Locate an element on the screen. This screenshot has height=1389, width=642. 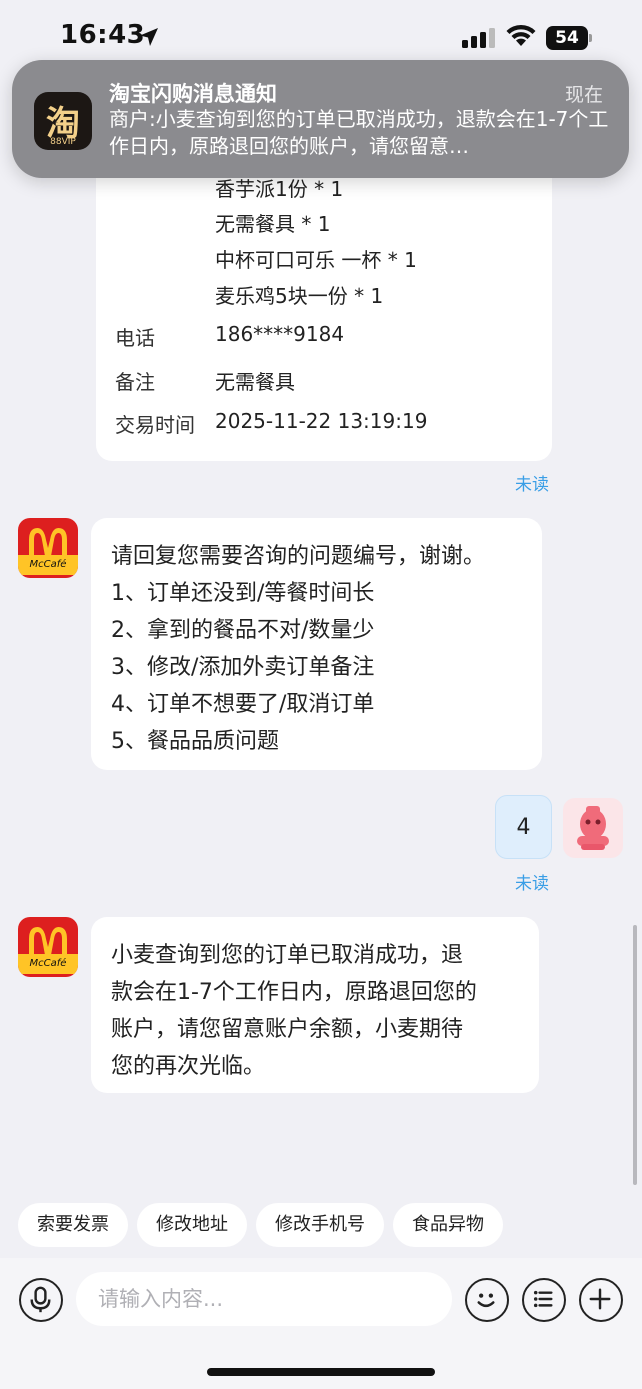
quick-reply-change-address: 修改地址 is located at coordinates (192, 1225).